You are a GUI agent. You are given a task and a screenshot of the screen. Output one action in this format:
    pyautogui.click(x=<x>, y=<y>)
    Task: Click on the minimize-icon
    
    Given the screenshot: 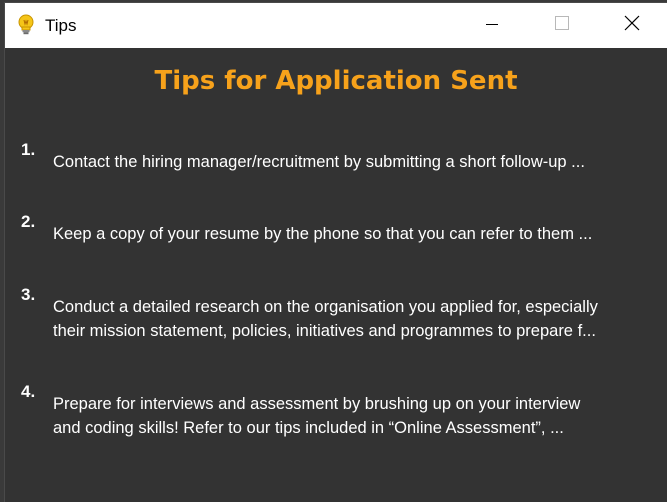 What is the action you would take?
    pyautogui.click(x=492, y=26)
    